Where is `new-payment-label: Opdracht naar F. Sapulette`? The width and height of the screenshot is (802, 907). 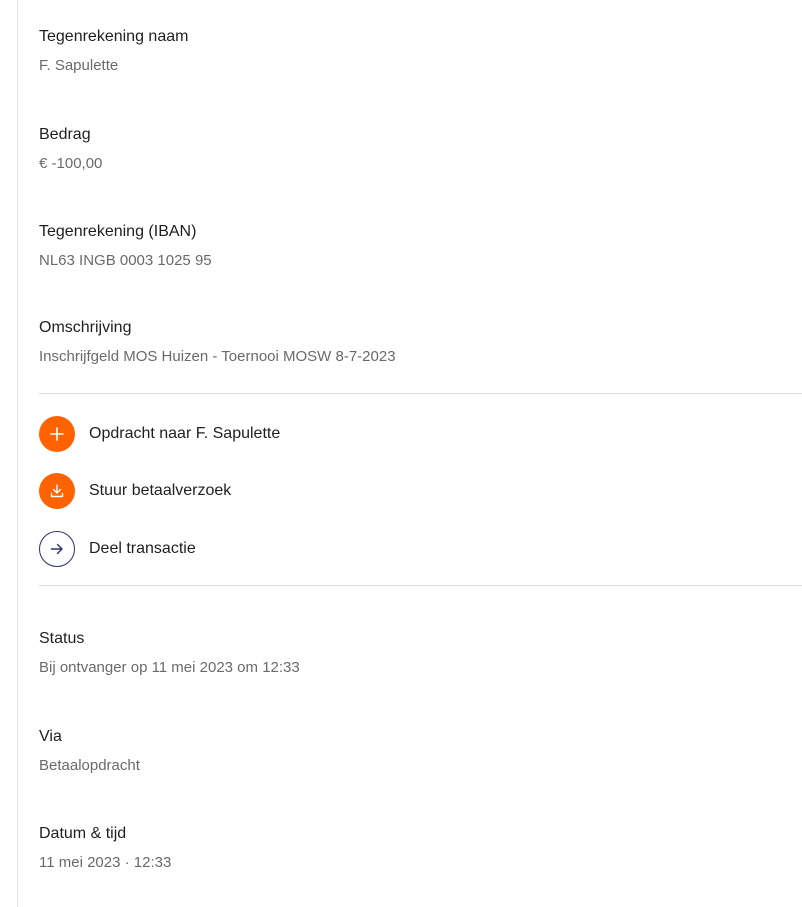 new-payment-label: Opdracht naar F. Sapulette is located at coordinates (185, 433).